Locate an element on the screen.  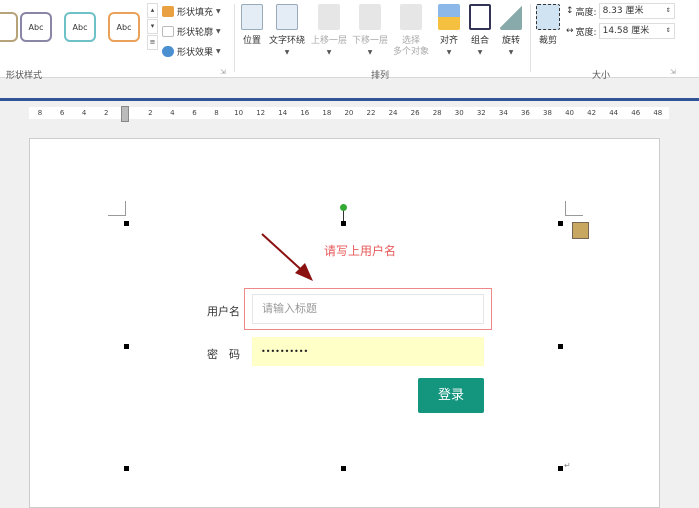
group-button: 组合 ▼ is located at coordinates (480, 31).